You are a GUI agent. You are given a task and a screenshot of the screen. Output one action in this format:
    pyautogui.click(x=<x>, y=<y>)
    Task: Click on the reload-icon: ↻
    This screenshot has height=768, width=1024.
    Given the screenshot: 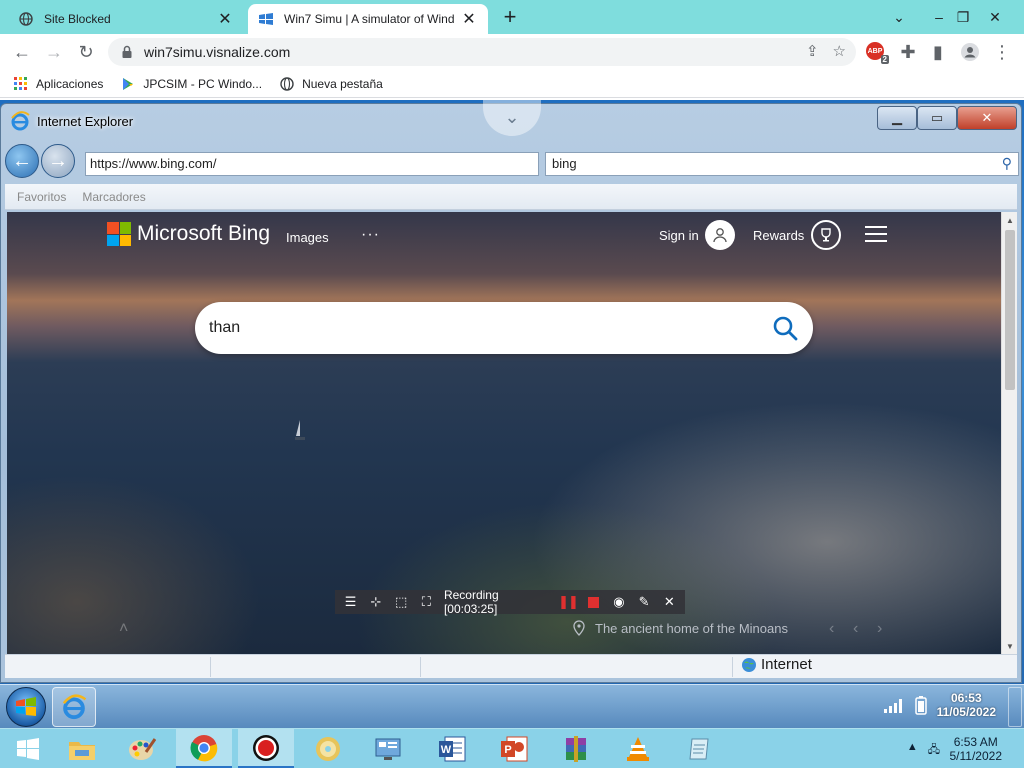 What is the action you would take?
    pyautogui.click(x=86, y=52)
    